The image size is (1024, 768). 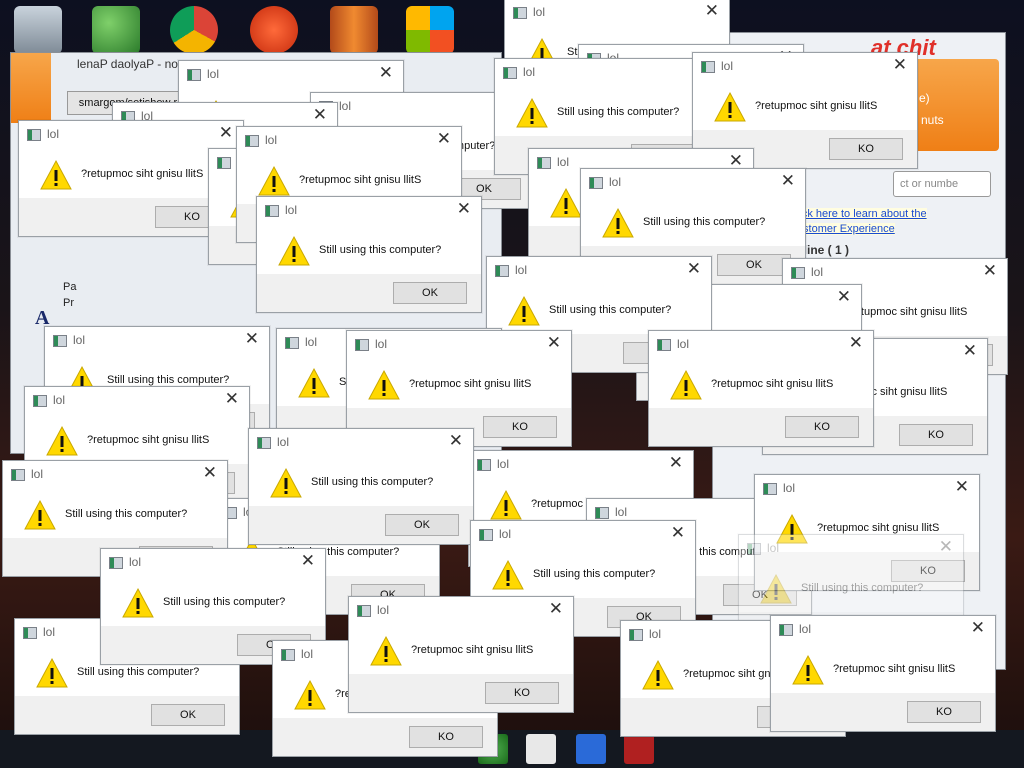 What do you see at coordinates (858, 214) in the screenshot?
I see `learn-more-link: Click here to learn about the` at bounding box center [858, 214].